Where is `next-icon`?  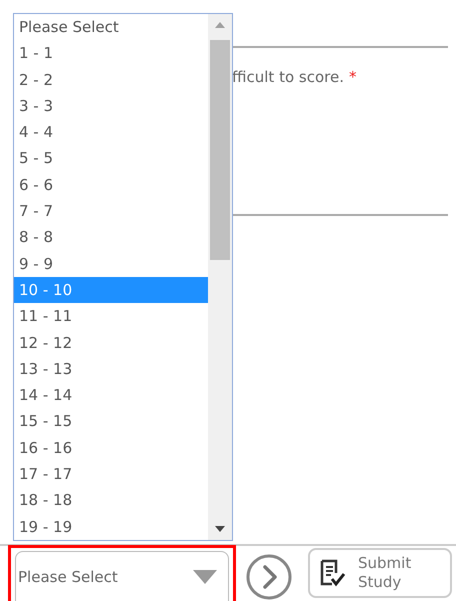
next-icon is located at coordinates (269, 577).